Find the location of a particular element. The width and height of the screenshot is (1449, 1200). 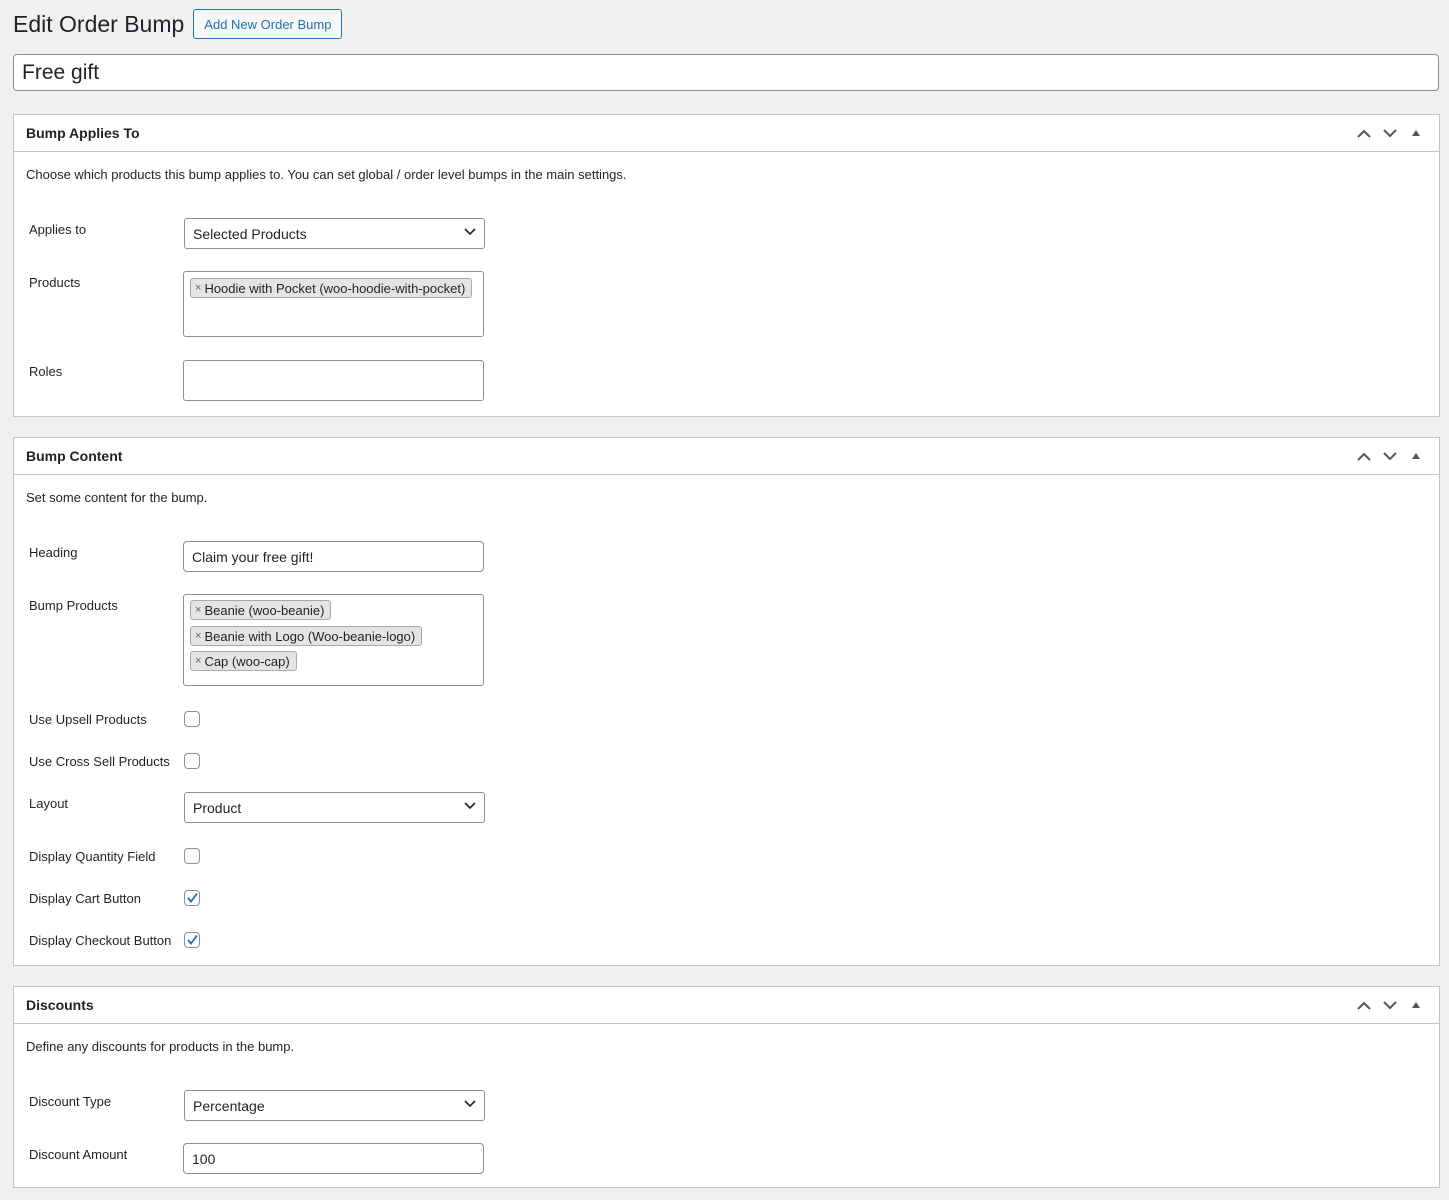

panel-title: Discounts is located at coordinates (60, 1005).